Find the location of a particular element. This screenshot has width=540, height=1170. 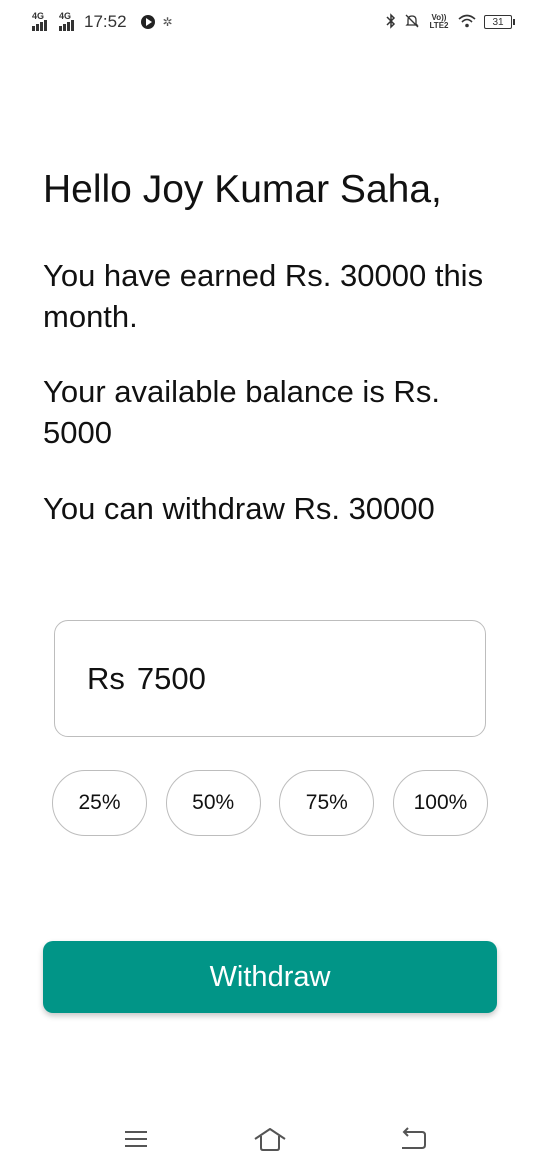

status-bar-right: Vo)) LTE2 31 is located at coordinates (450, 22).